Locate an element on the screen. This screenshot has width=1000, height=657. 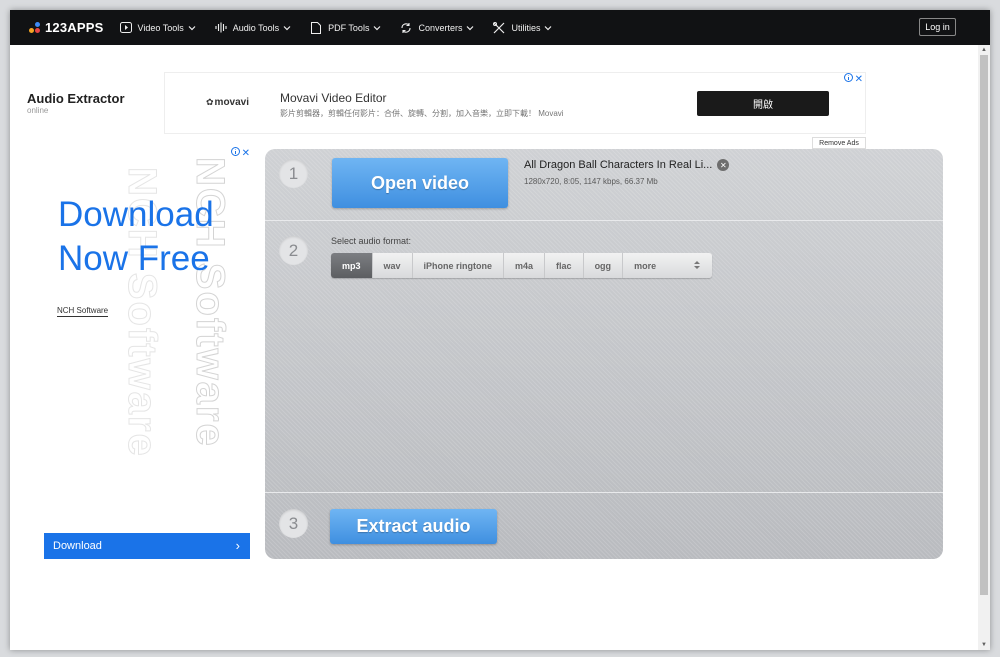
scrollbar: ▲ ▼ is located at coordinates (984, 347).